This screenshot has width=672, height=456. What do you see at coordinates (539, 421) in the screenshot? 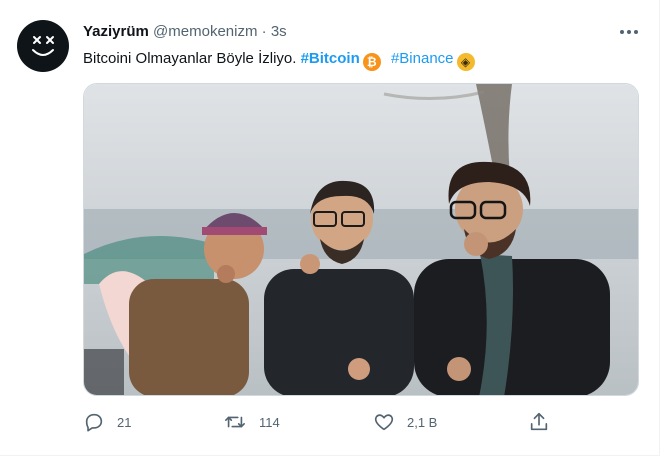
I see `share-icon` at bounding box center [539, 421].